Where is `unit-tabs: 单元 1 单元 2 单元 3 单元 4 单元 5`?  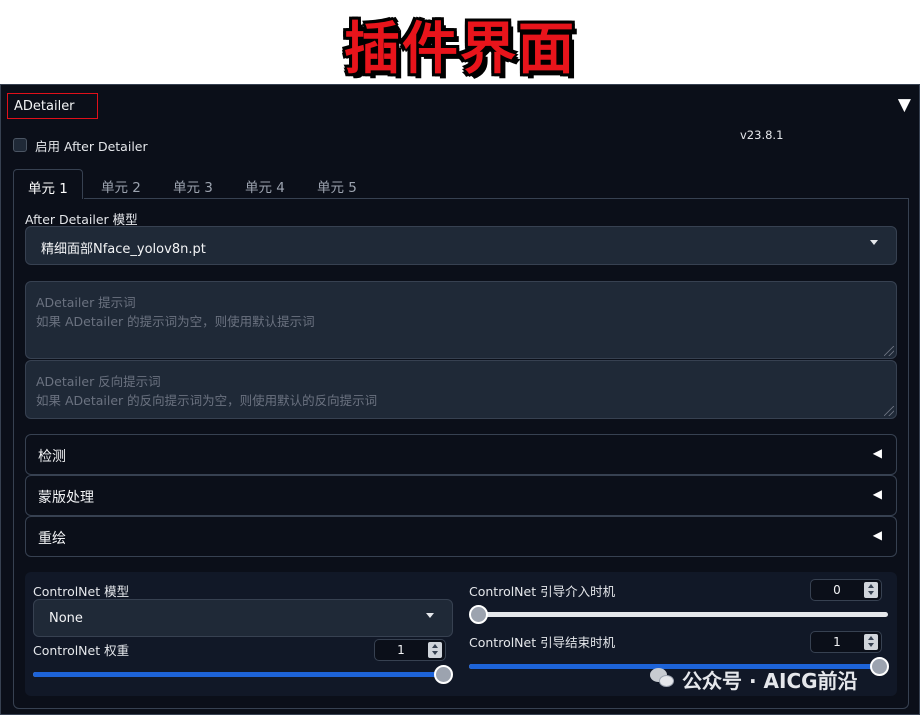 unit-tabs: 单元 1 单元 2 单元 3 单元 4 单元 5 is located at coordinates (461, 184).